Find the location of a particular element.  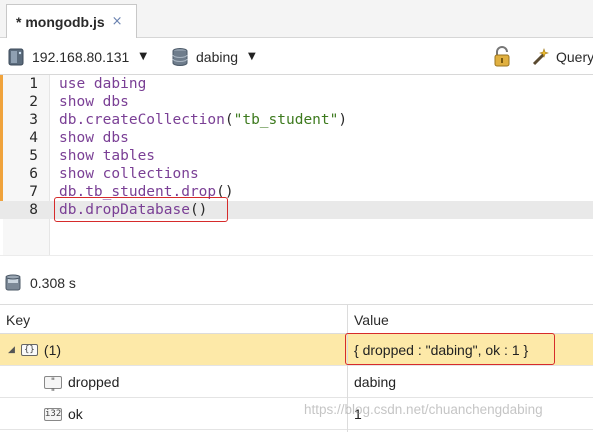

query-button: Query is located at coordinates (561, 56).